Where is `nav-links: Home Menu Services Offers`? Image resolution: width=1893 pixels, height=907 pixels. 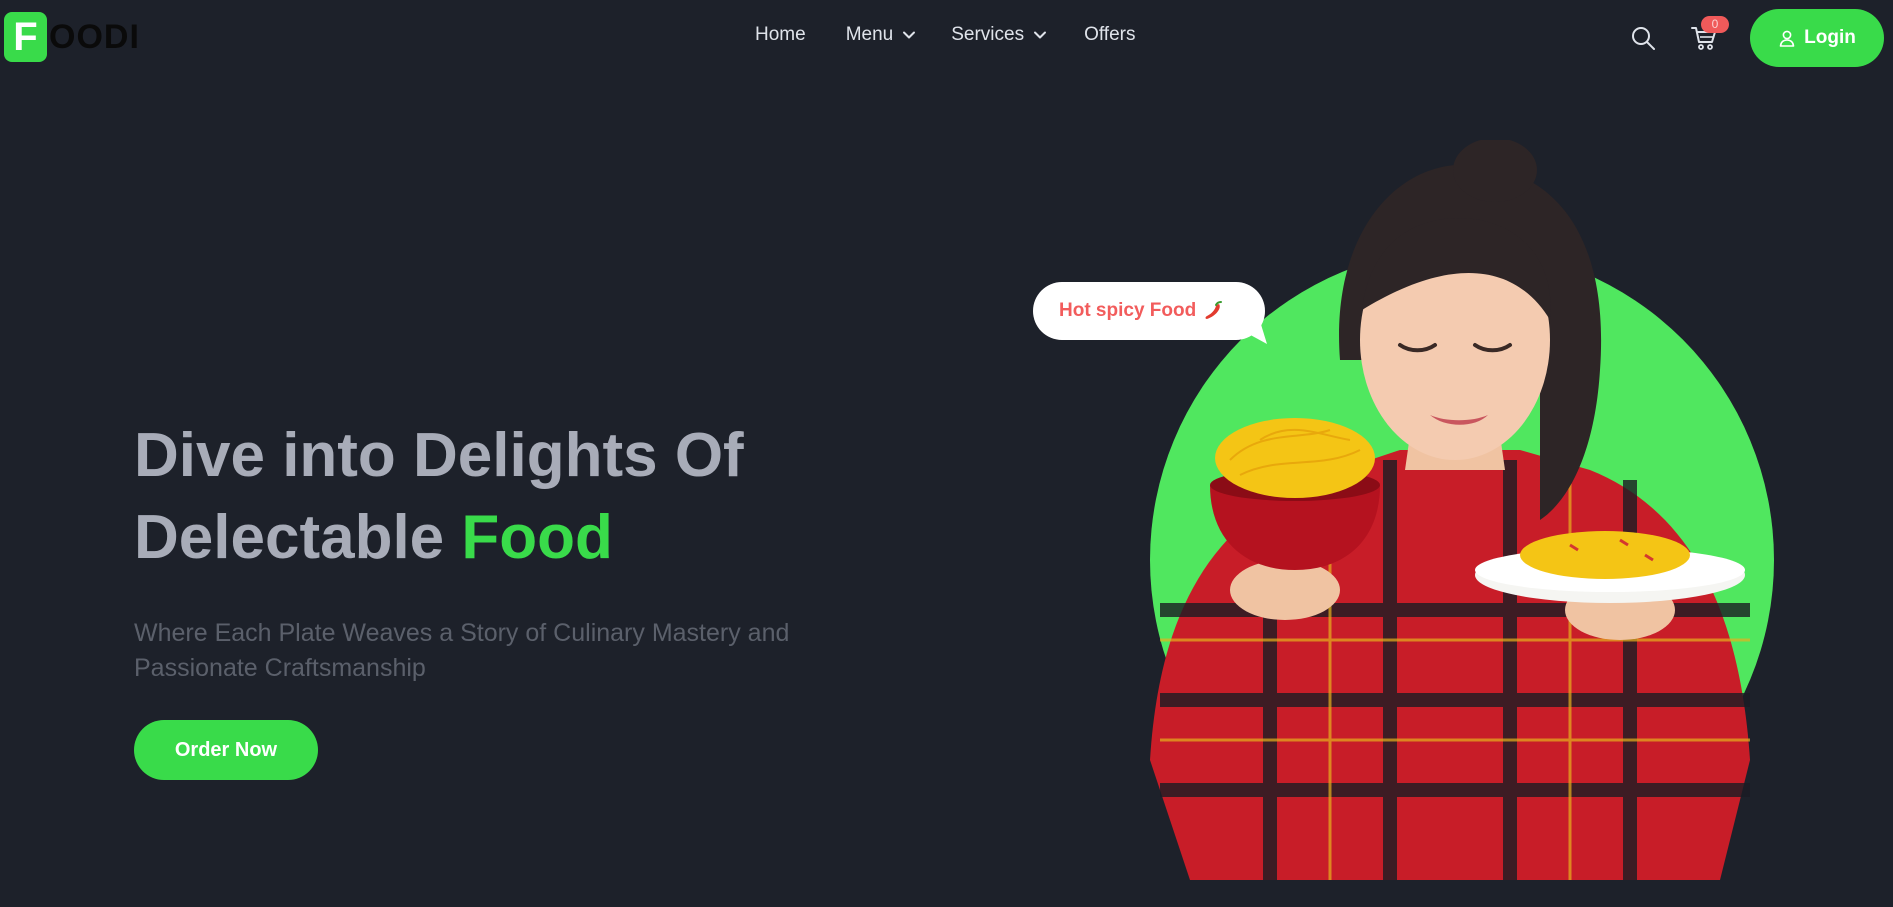 nav-links: Home Menu Services Offers is located at coordinates (945, 35).